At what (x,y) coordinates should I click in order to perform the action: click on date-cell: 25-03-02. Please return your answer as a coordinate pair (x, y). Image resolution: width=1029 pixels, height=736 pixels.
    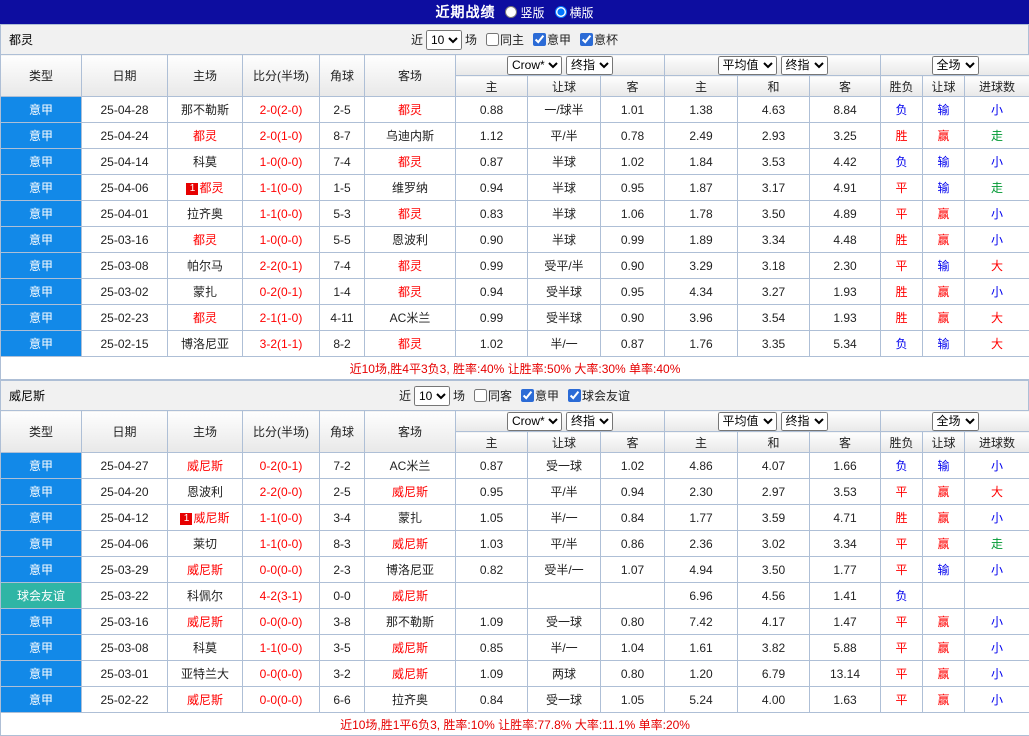
    Looking at the image, I should click on (125, 292).